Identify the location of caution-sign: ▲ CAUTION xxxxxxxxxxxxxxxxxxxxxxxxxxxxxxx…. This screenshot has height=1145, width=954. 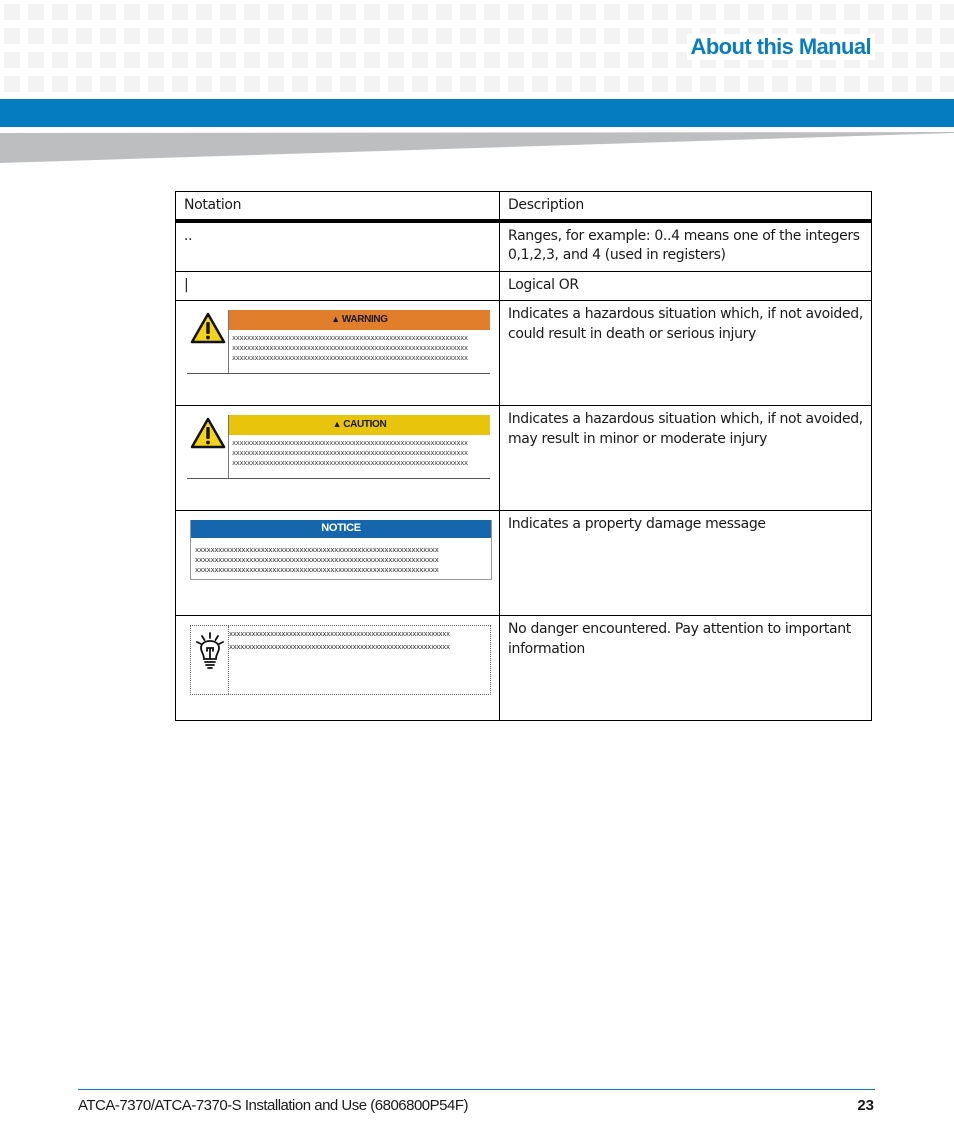
(338, 447).